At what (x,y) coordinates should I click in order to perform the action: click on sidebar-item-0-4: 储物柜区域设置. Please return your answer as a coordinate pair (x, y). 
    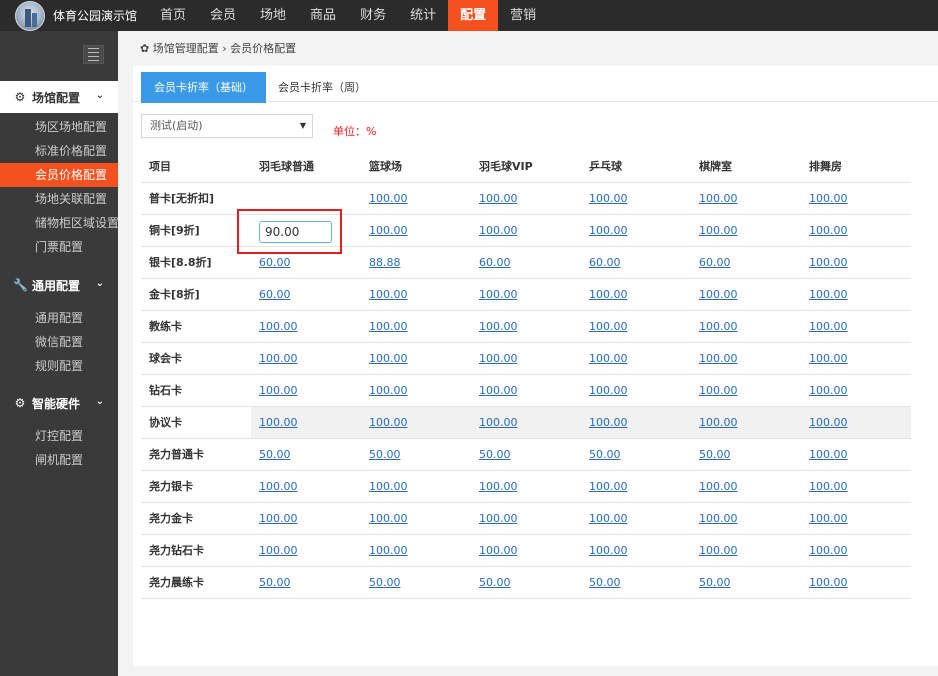
    Looking at the image, I should click on (59, 223).